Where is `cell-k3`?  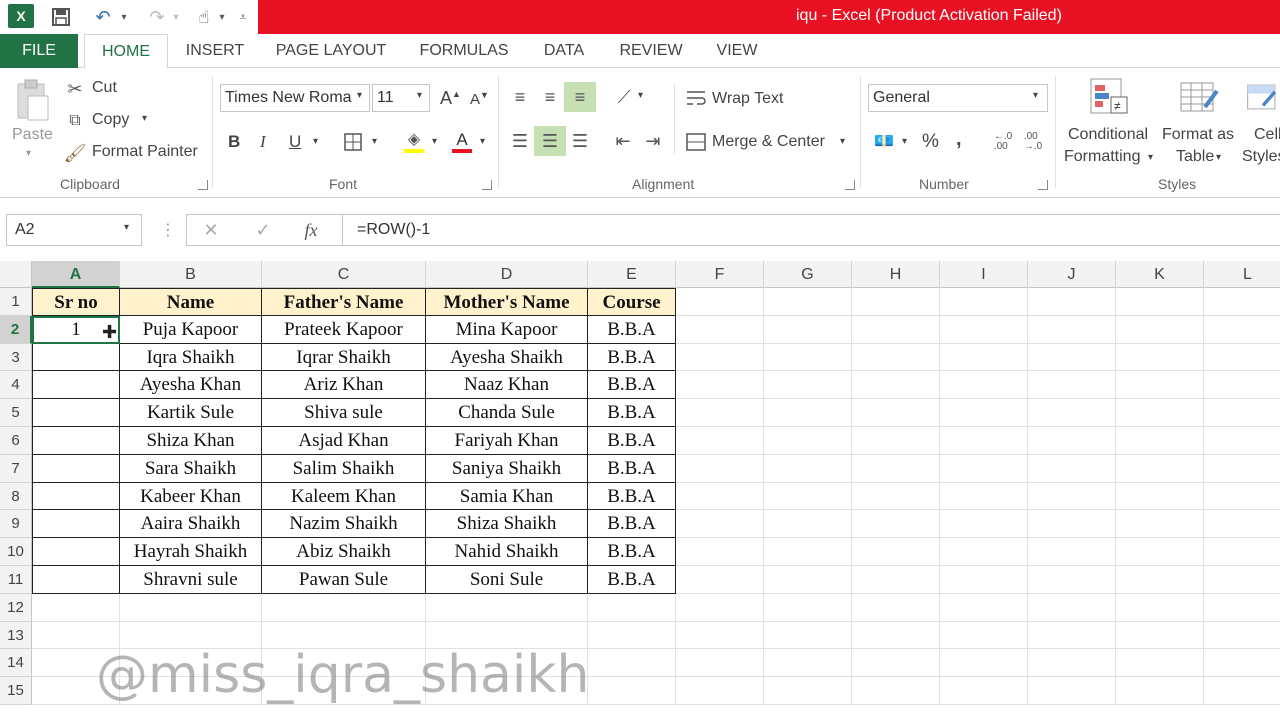
cell-k3 is located at coordinates (1160, 357).